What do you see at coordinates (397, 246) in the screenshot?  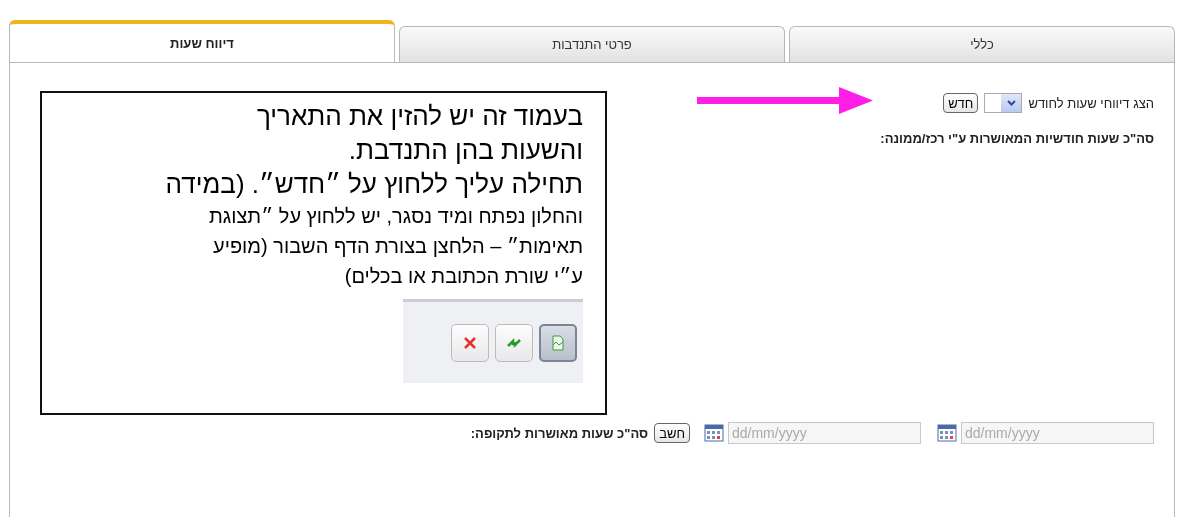 I see `instruction-text: תאימות״ – הלחצן בצורת הדף השבור (מופיע` at bounding box center [397, 246].